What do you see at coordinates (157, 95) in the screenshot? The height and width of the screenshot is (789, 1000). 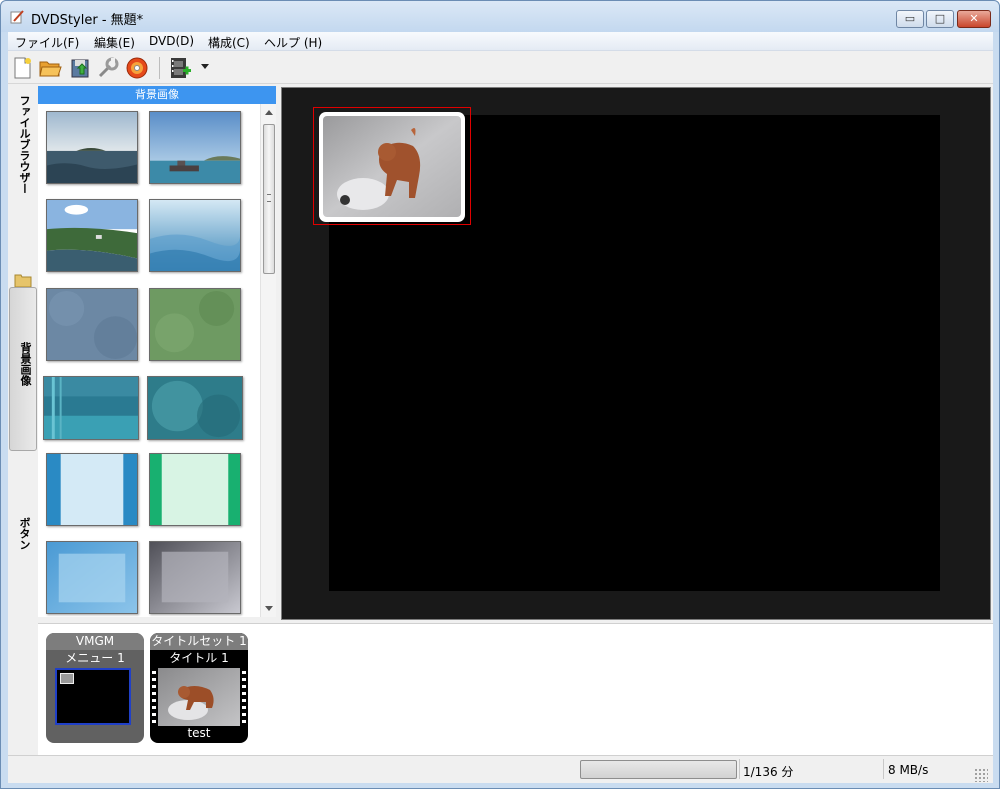 I see `panel-header: 背景画像` at bounding box center [157, 95].